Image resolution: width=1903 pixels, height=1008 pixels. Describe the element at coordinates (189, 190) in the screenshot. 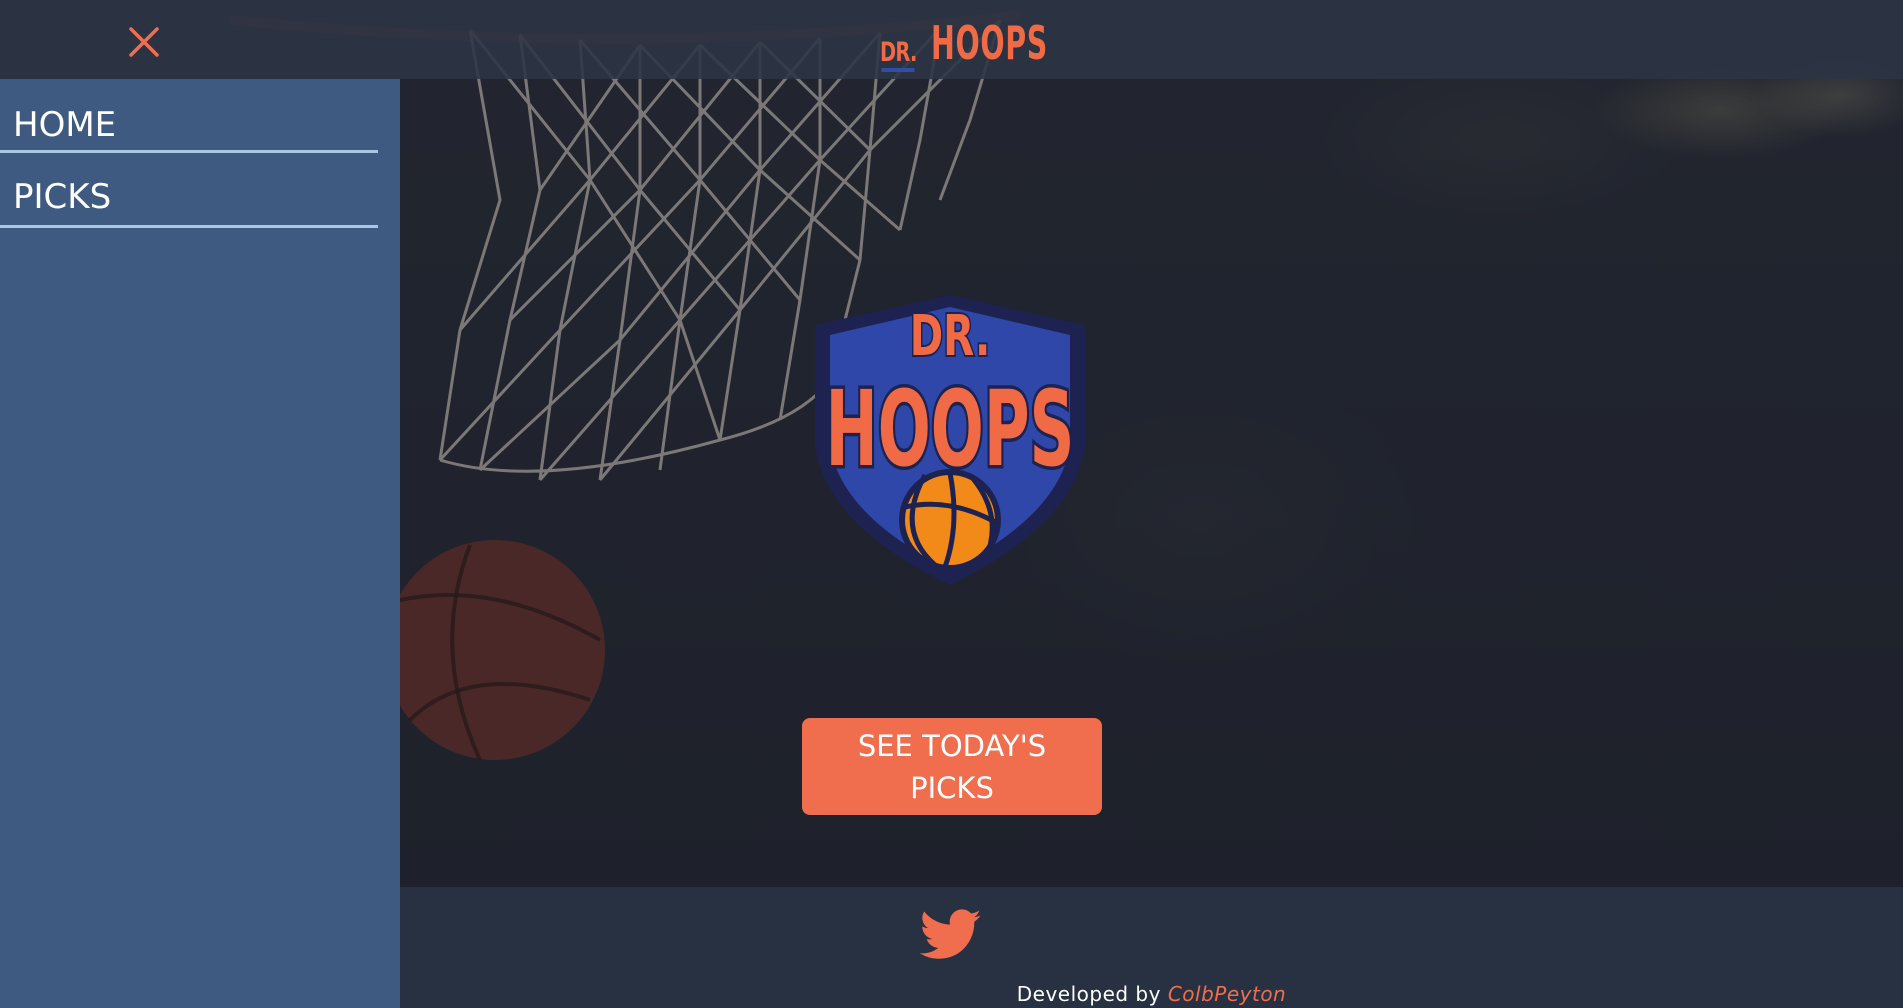

I see `sidebar-item-picks: PICKS` at that location.